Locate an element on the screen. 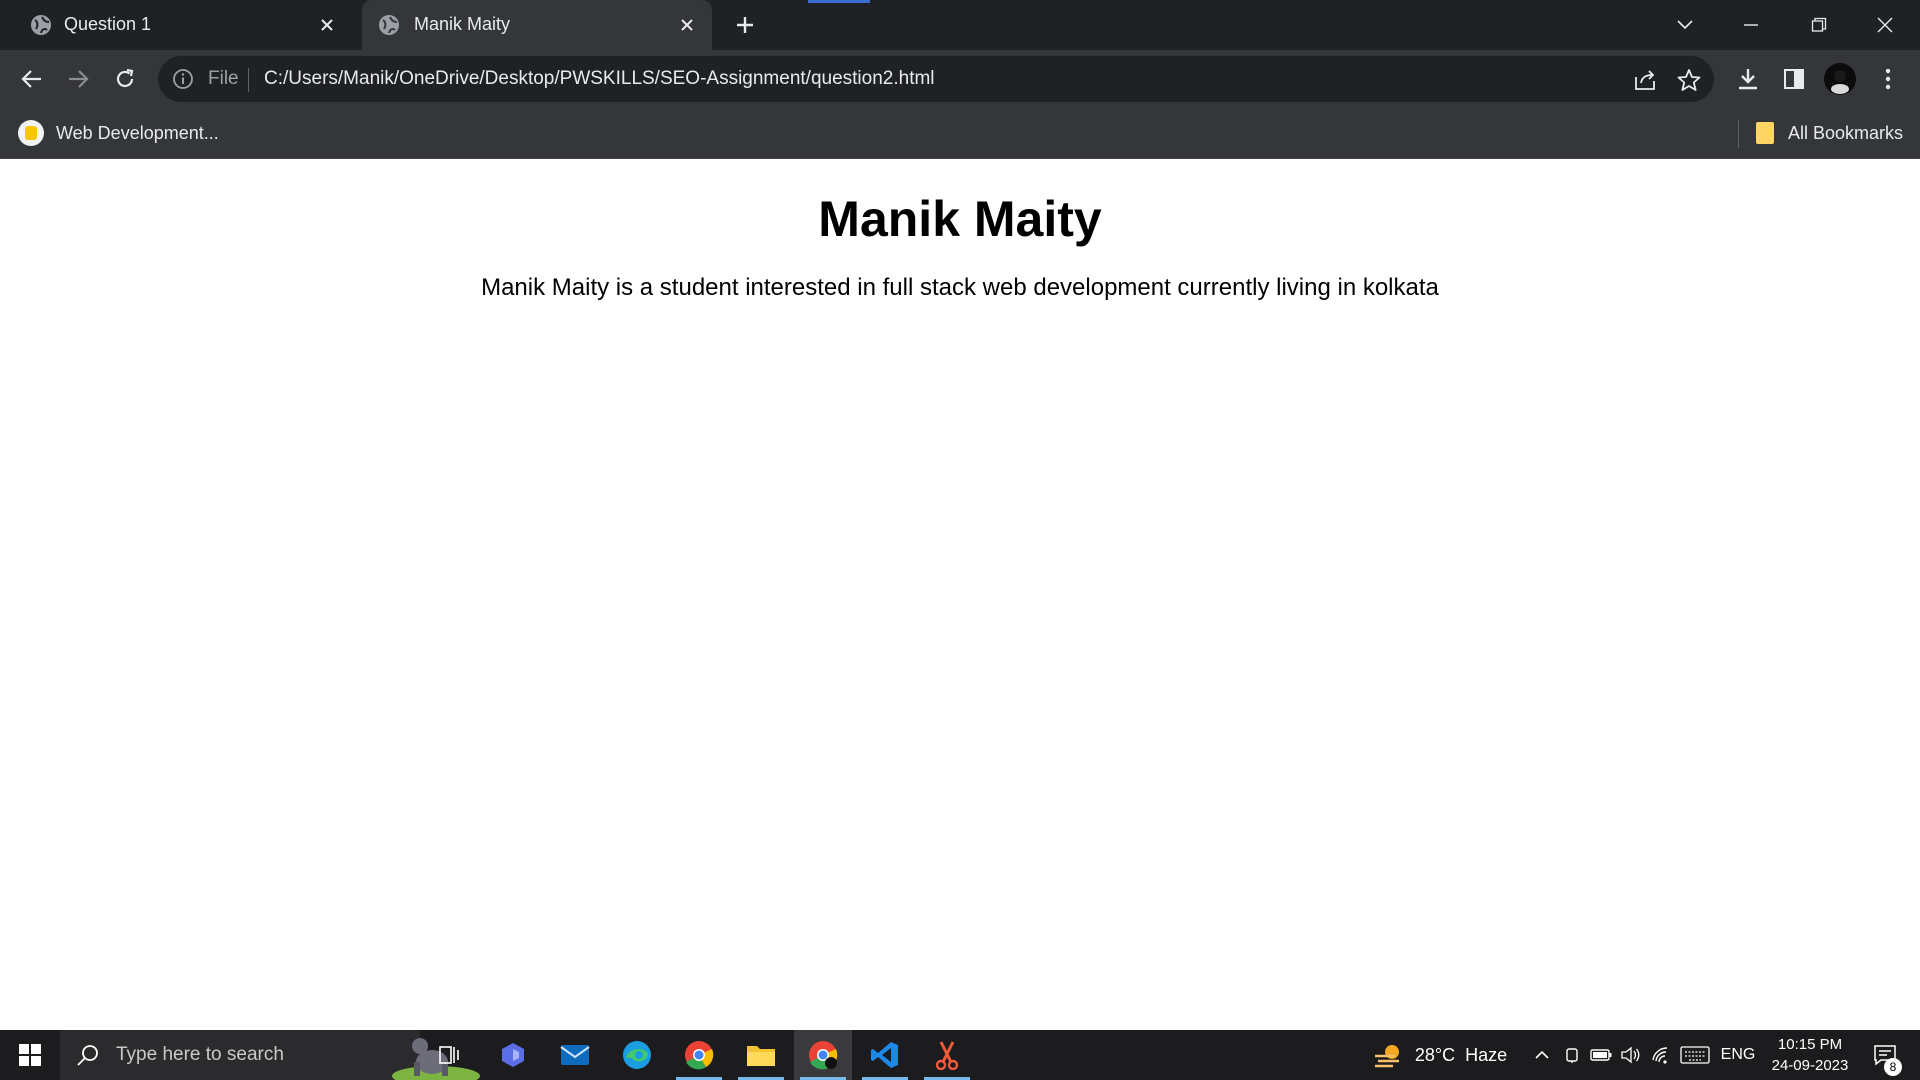 The height and width of the screenshot is (1080, 1920). snipping-tool-app-button is located at coordinates (947, 1055).